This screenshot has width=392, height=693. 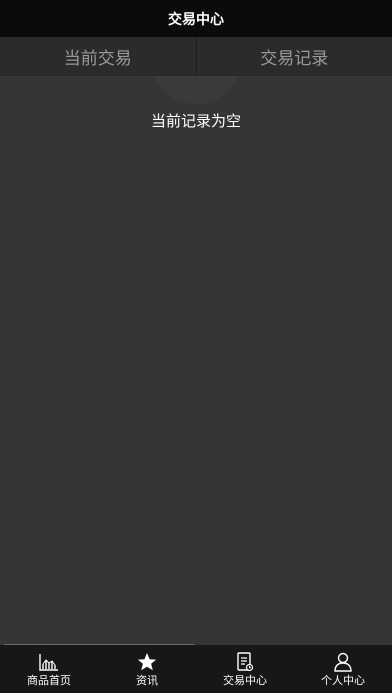 I want to click on tab-bar: 当前交易 交易记录, so click(x=196, y=56).